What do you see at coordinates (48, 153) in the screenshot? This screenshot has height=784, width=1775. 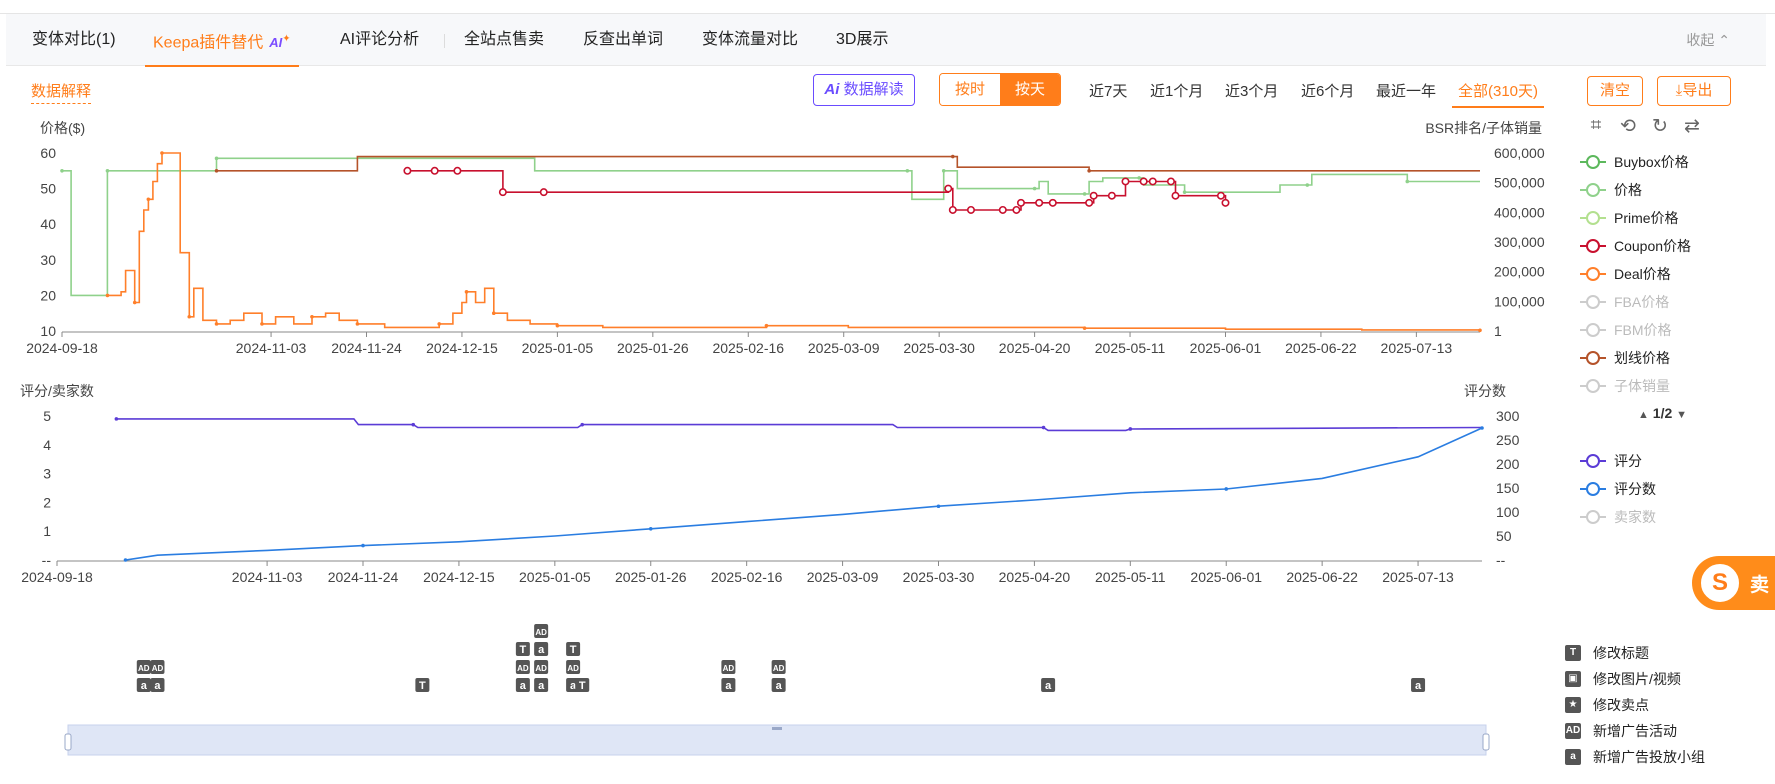 I see `chart-0-ytick-left: 60` at bounding box center [48, 153].